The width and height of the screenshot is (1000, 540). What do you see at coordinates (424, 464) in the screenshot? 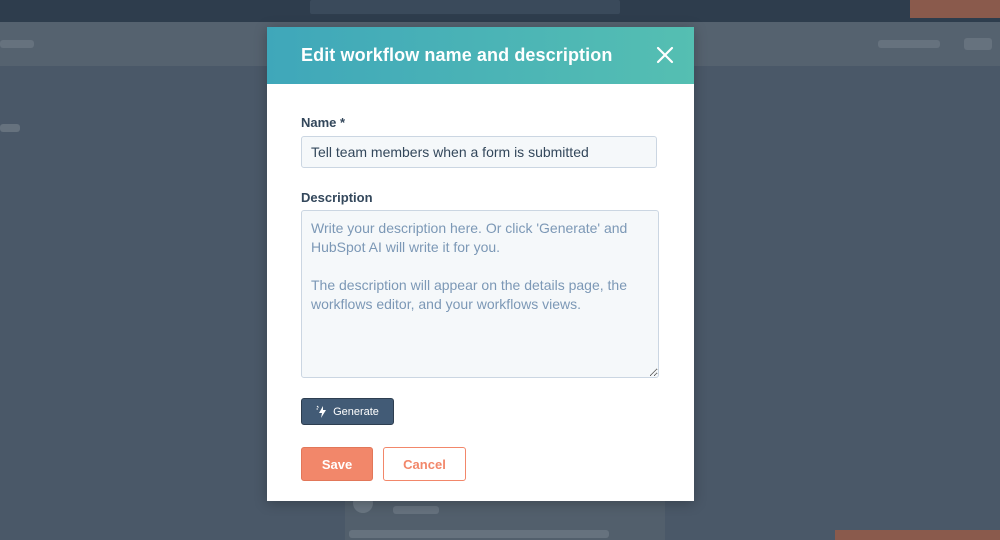
I see `cancel-button: Cancel` at bounding box center [424, 464].